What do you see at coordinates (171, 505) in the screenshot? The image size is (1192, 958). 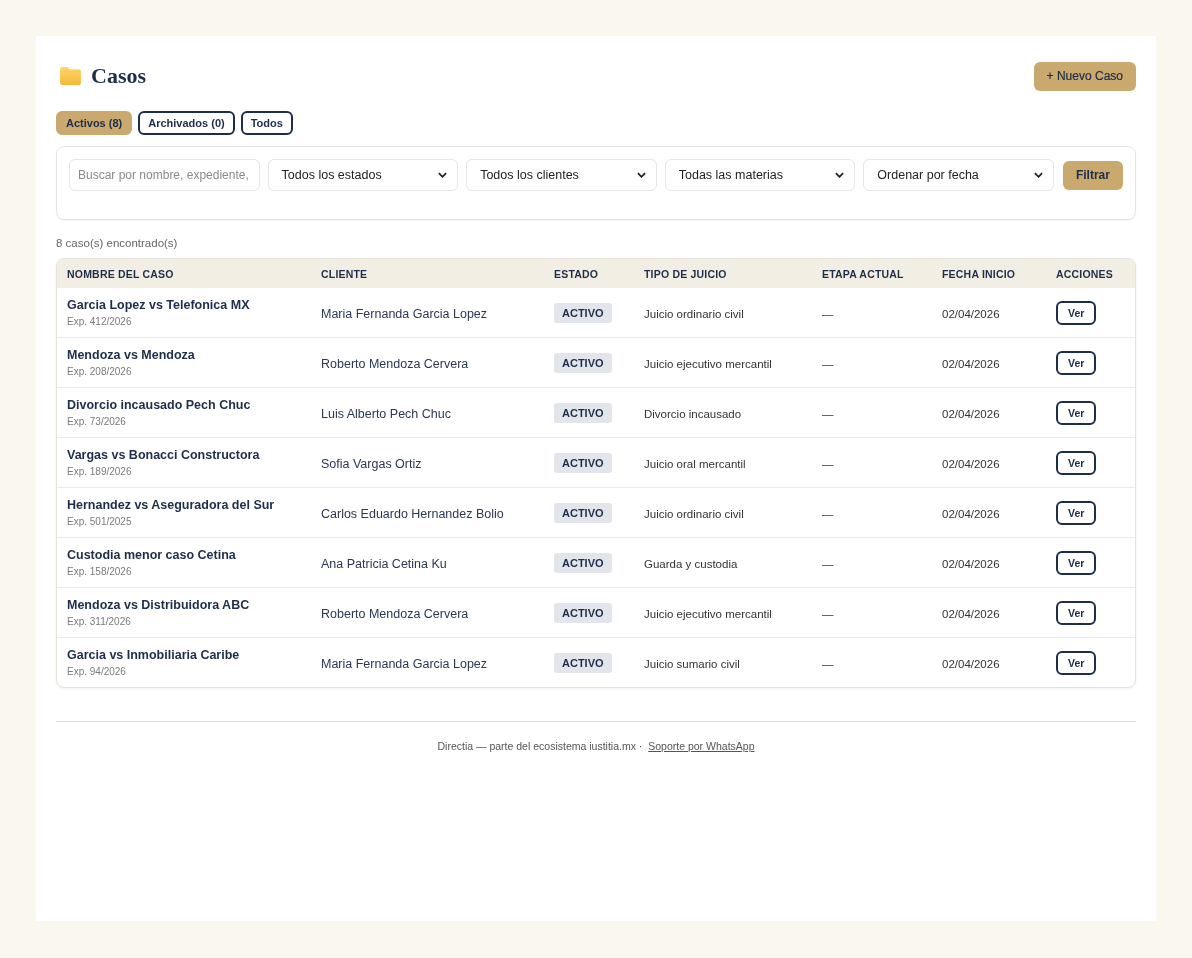 I see `case-name: Hernandez vs Aseguradora del Sur` at bounding box center [171, 505].